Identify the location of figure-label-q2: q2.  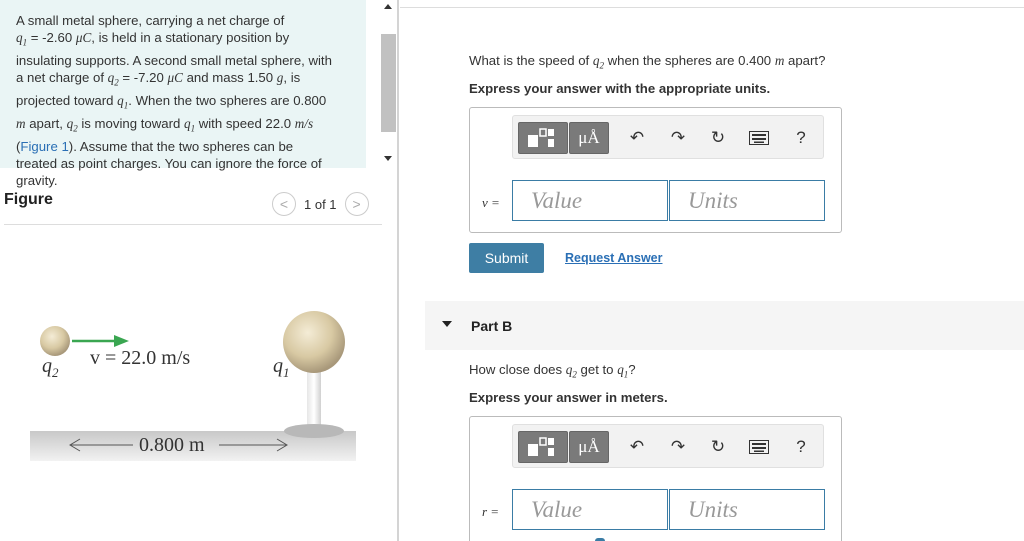
(50, 367).